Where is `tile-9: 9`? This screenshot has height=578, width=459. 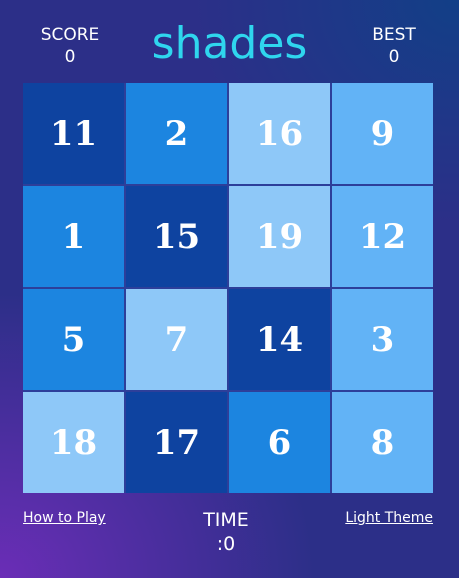
tile-9: 9 is located at coordinates (382, 133).